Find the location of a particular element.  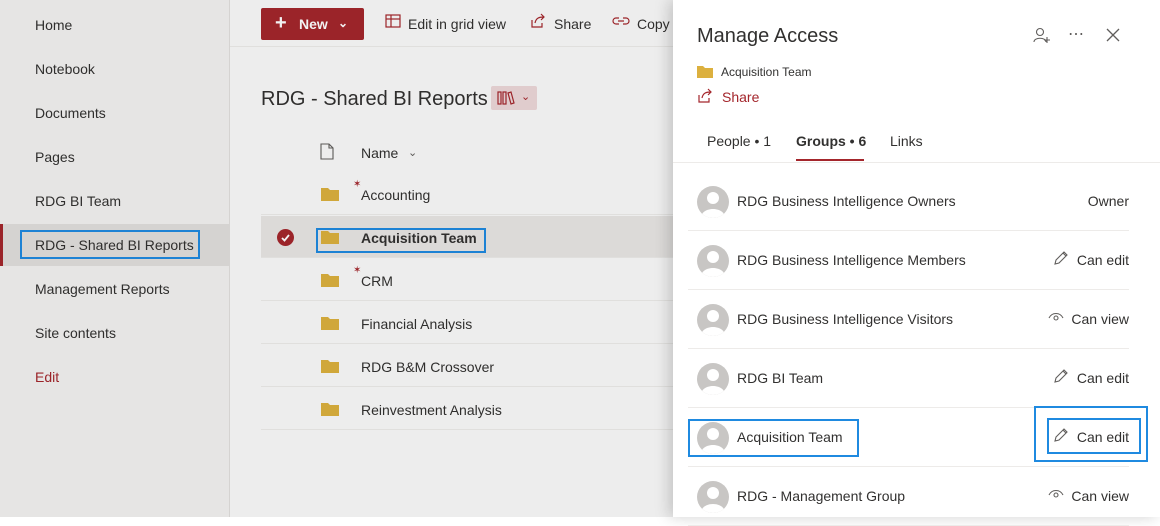

nav-item-notebook: Notebook is located at coordinates (65, 69).